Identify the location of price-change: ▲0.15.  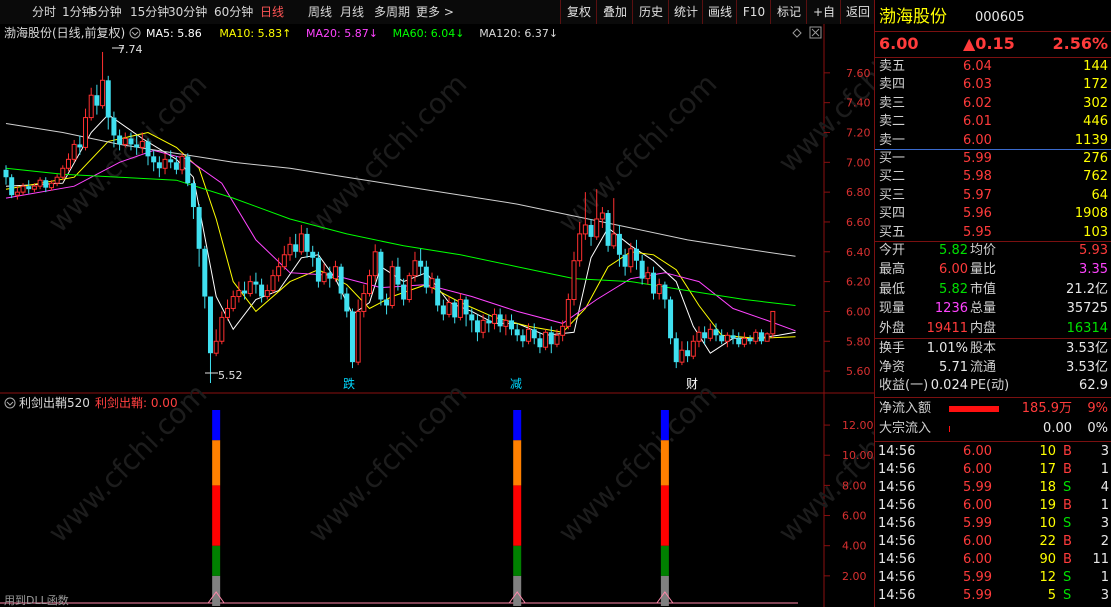
(989, 43).